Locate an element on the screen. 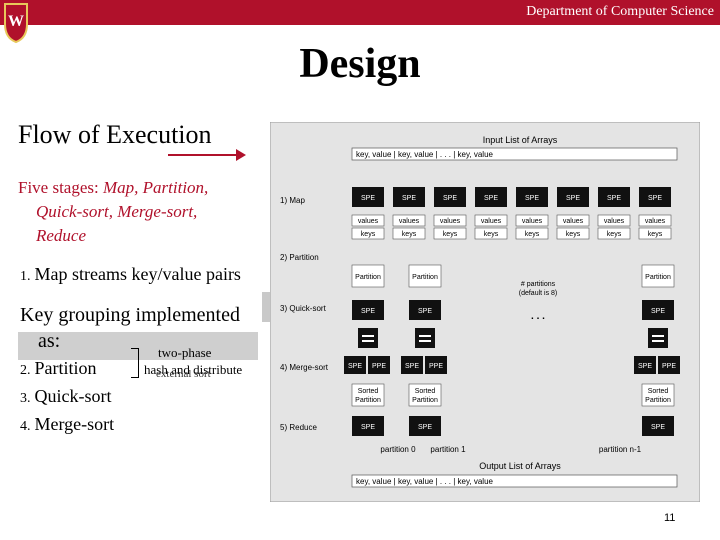 The height and width of the screenshot is (540, 720). partitions-note: # partitions is located at coordinates (538, 284).